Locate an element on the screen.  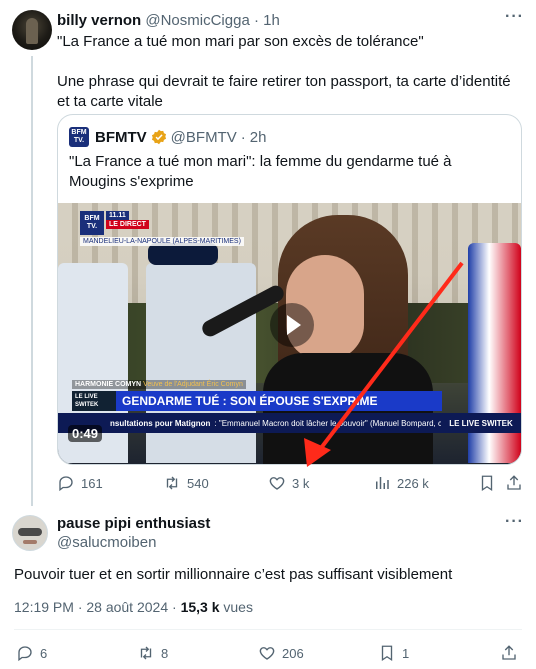
views-icon is located at coordinates (382, 483).